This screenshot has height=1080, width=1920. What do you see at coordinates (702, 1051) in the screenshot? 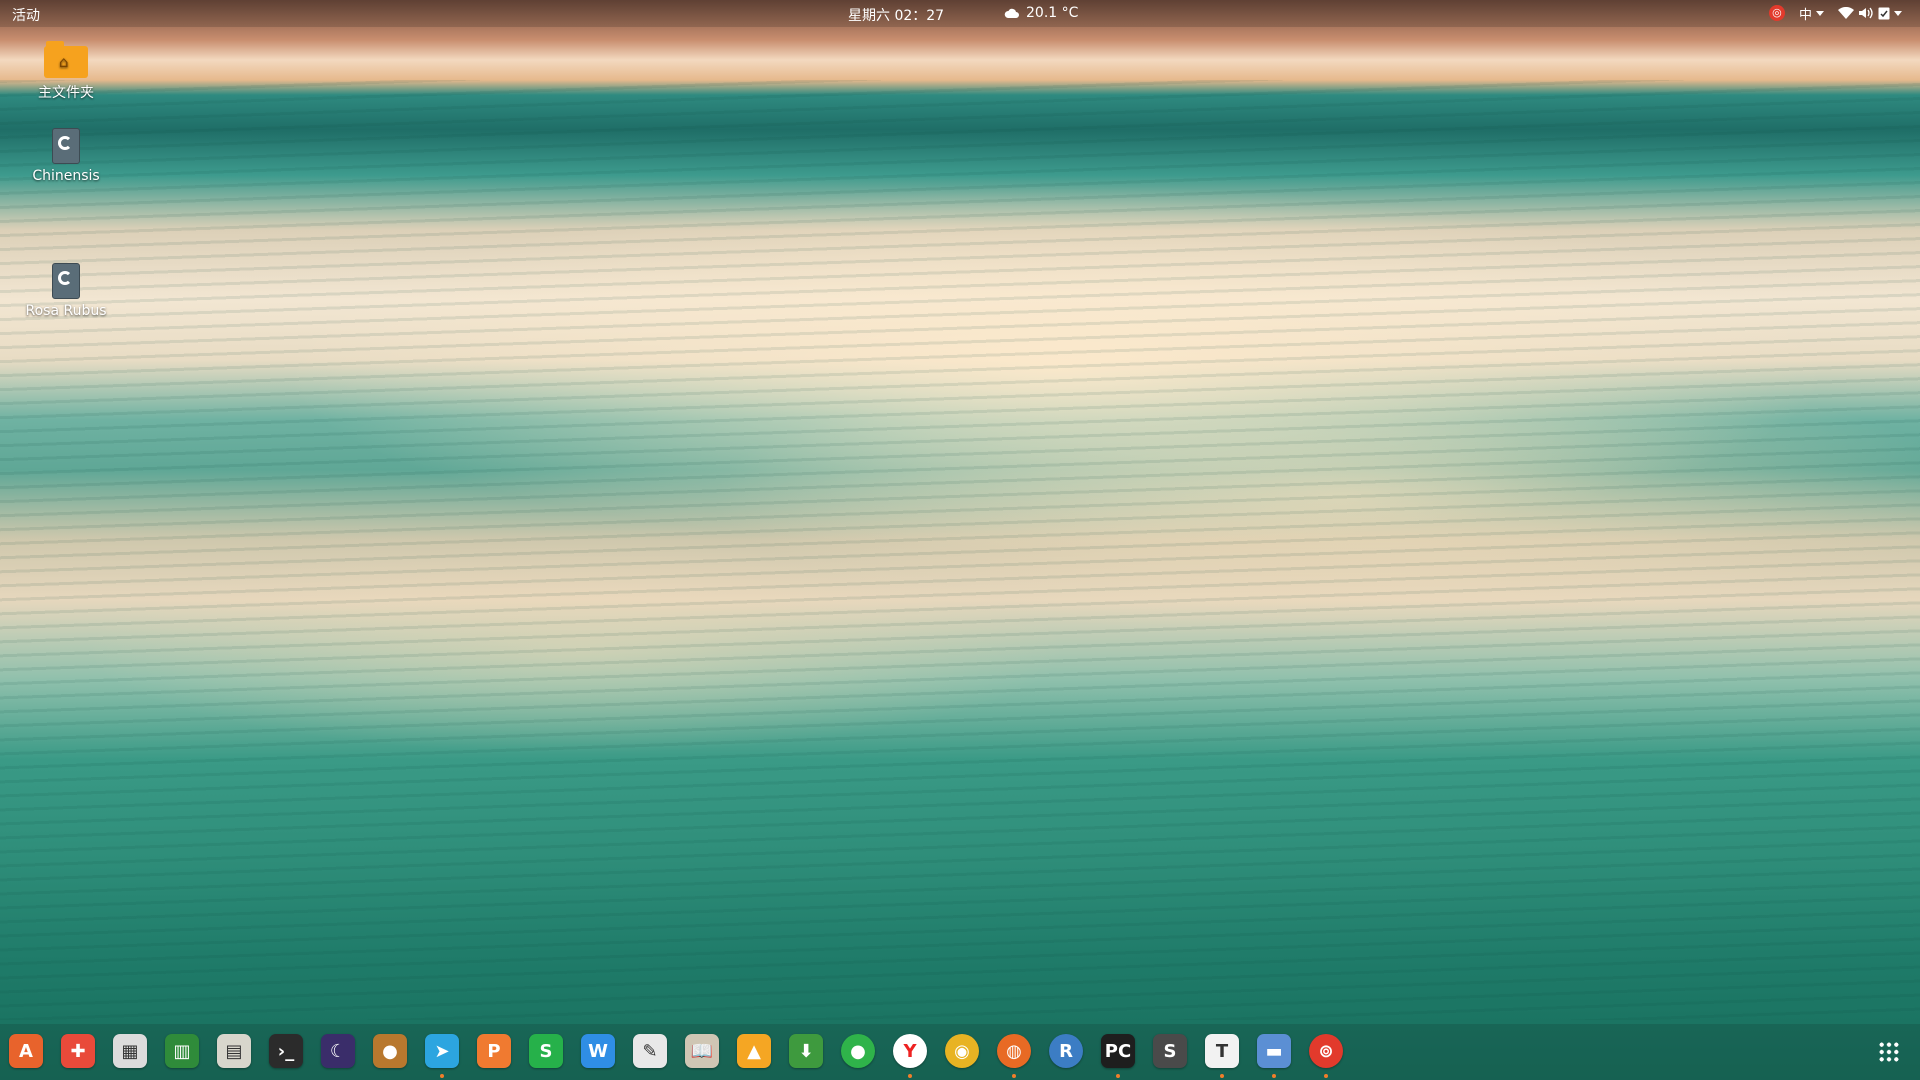
I see `book-reader-icon: 📖` at bounding box center [702, 1051].